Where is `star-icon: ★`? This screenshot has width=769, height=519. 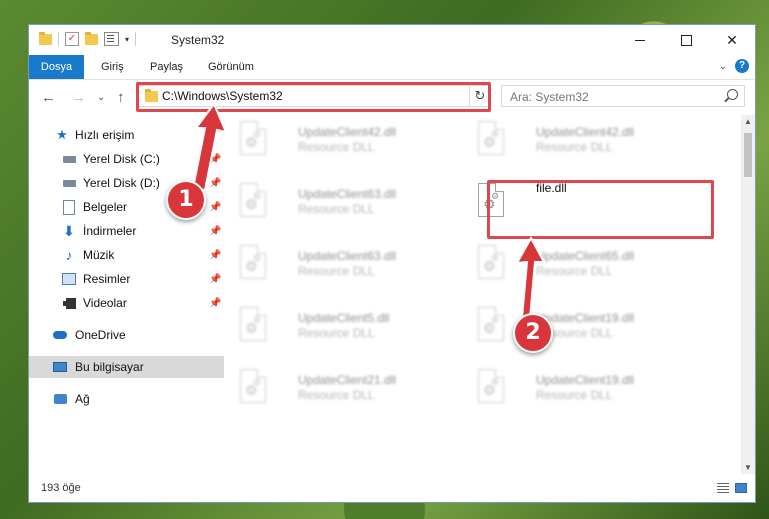
star-icon: ★ is located at coordinates (62, 134).